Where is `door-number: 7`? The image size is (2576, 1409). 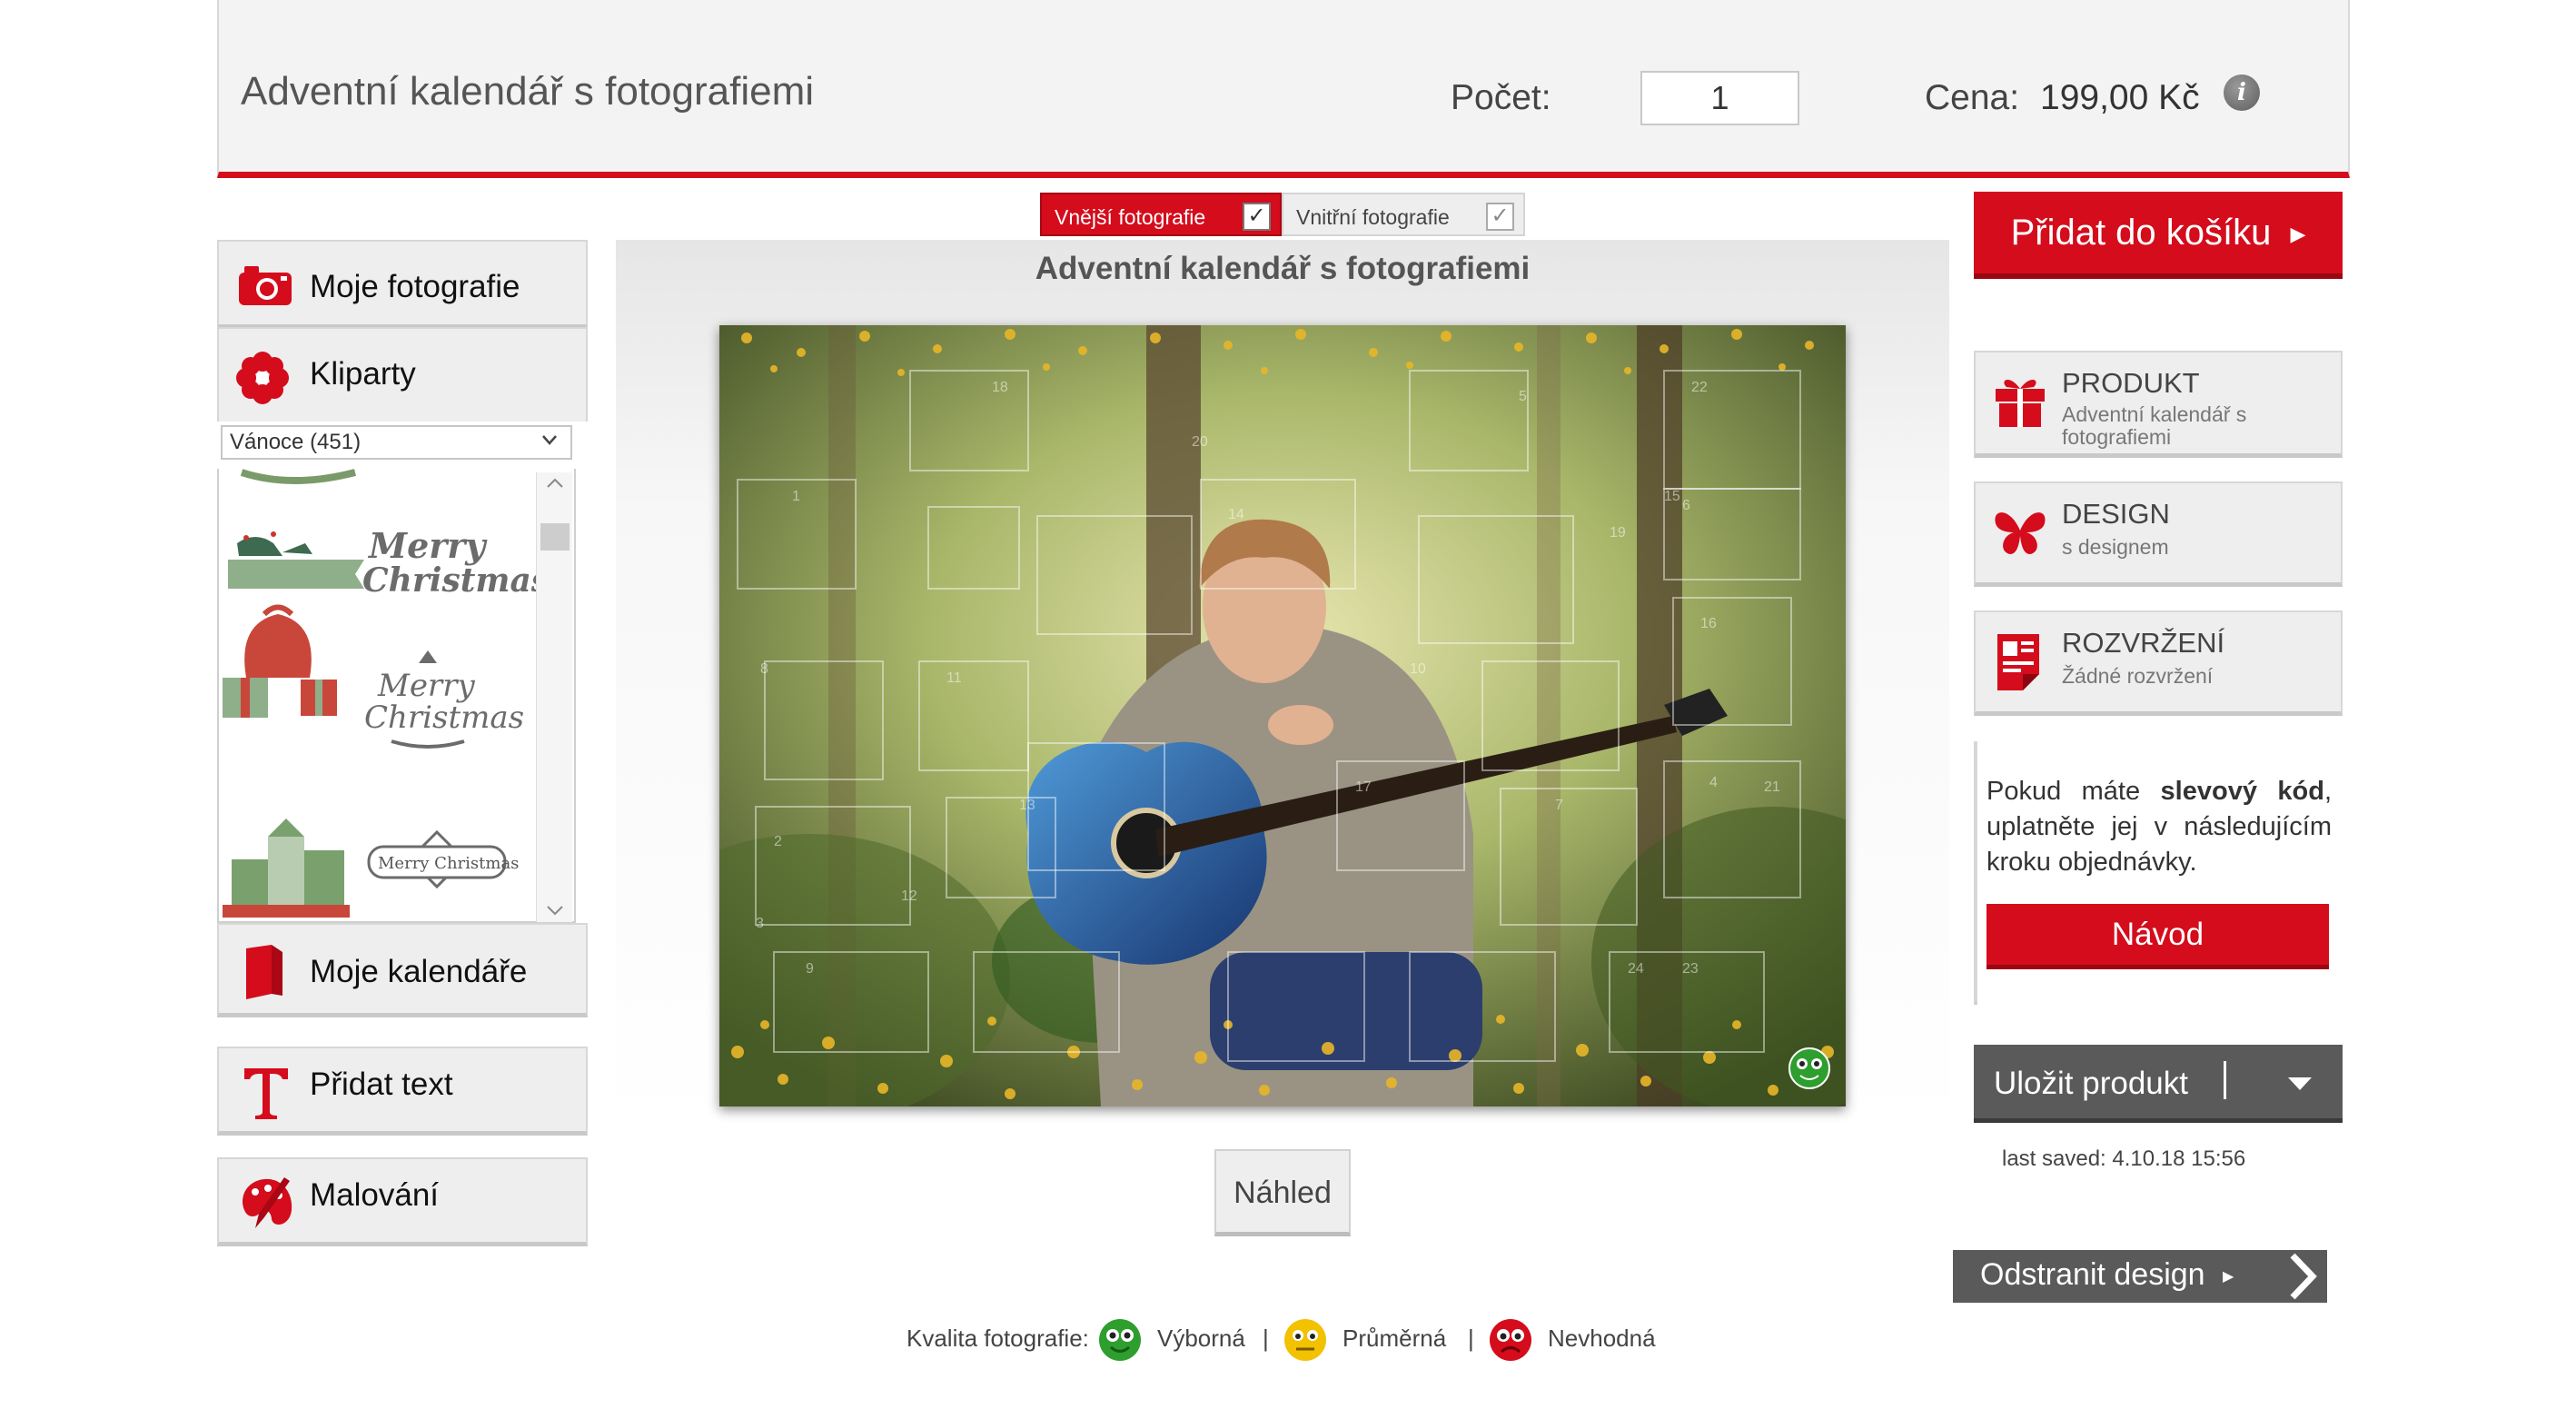
door-number: 7 is located at coordinates (1559, 805).